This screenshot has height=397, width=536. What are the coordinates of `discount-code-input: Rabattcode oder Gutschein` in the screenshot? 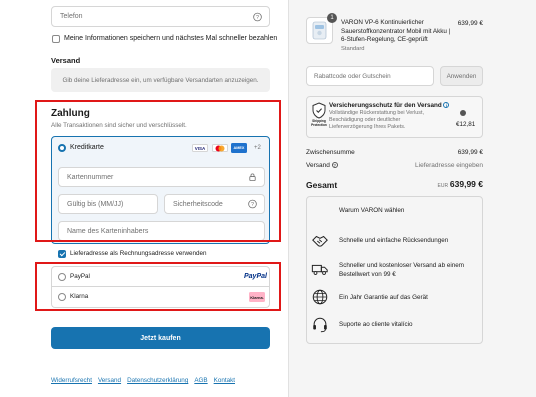 It's located at (370, 76).